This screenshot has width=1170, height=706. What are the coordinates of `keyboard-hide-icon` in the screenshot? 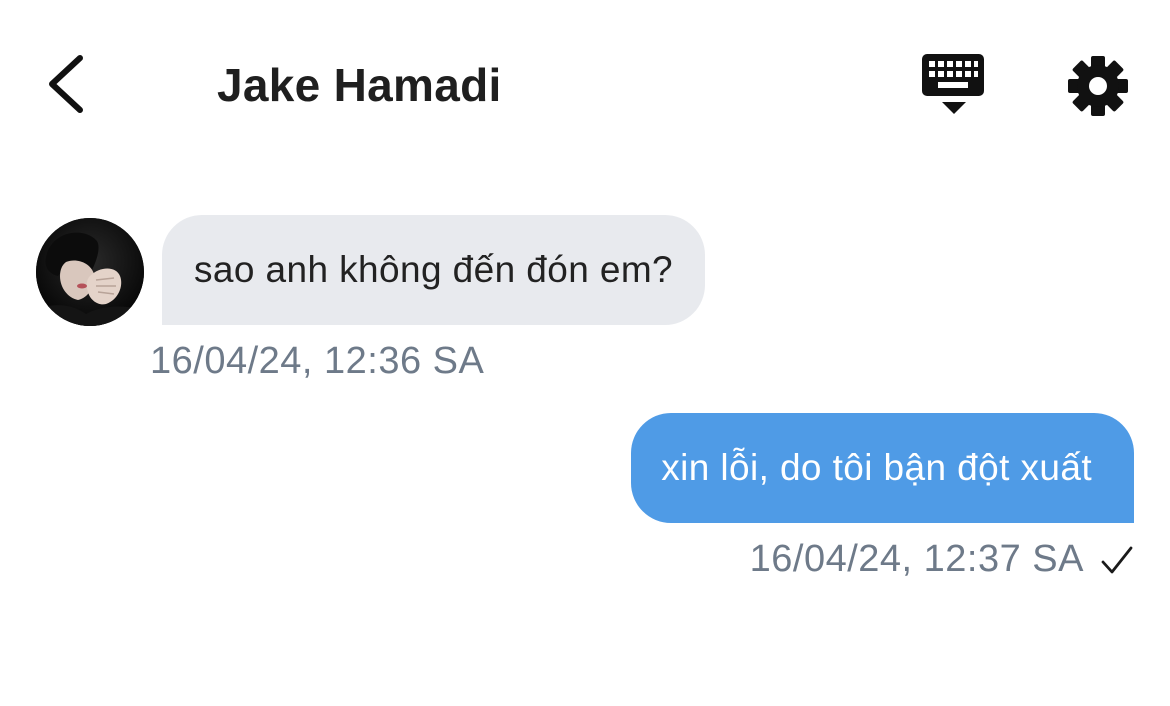 It's located at (953, 84).